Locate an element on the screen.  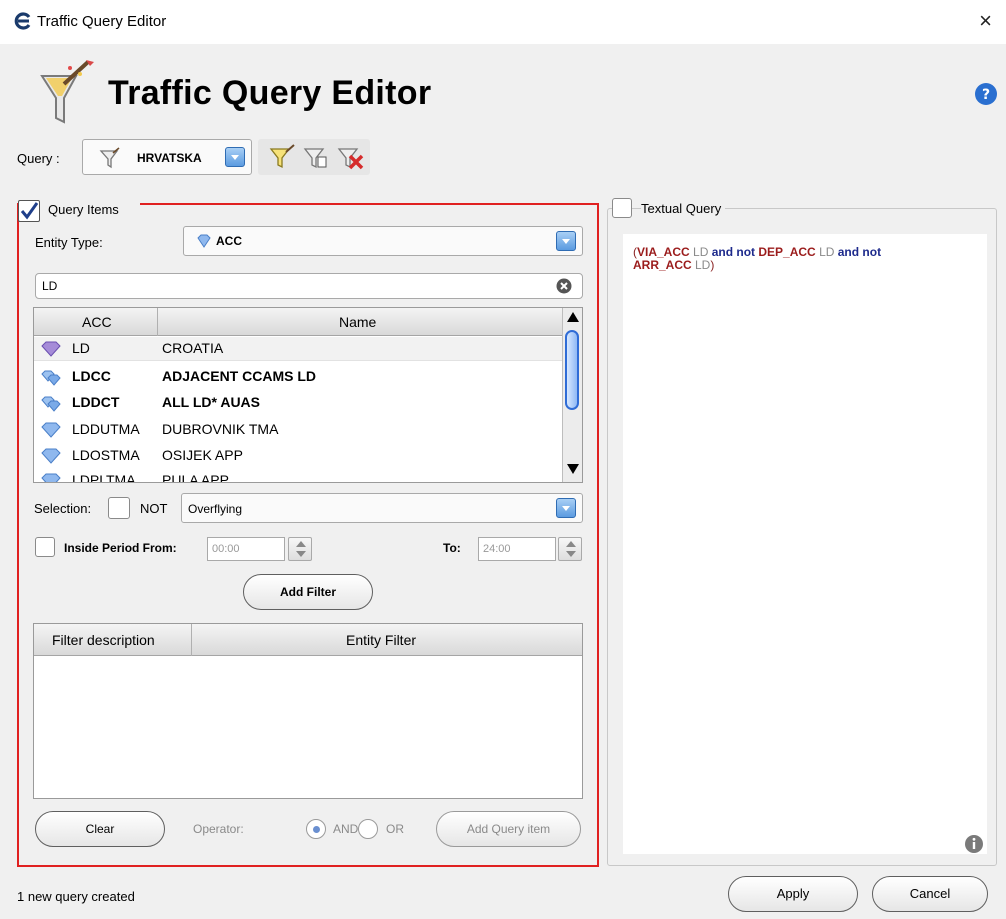
new-query-icon is located at coordinates (282, 157).